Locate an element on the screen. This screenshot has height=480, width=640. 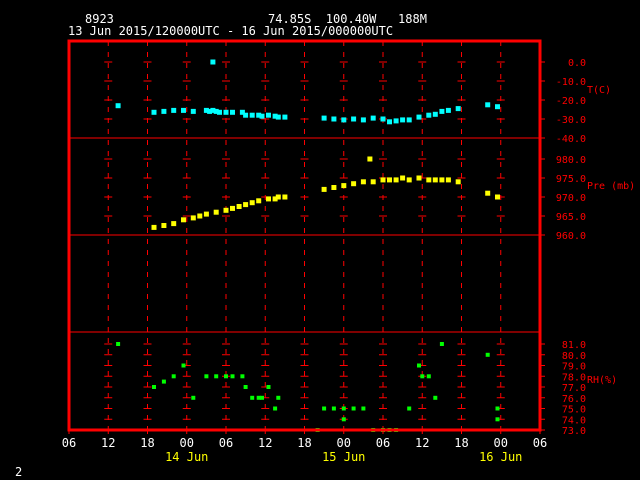
temperature-axis-label: T(C) is located at coordinates (599, 90).